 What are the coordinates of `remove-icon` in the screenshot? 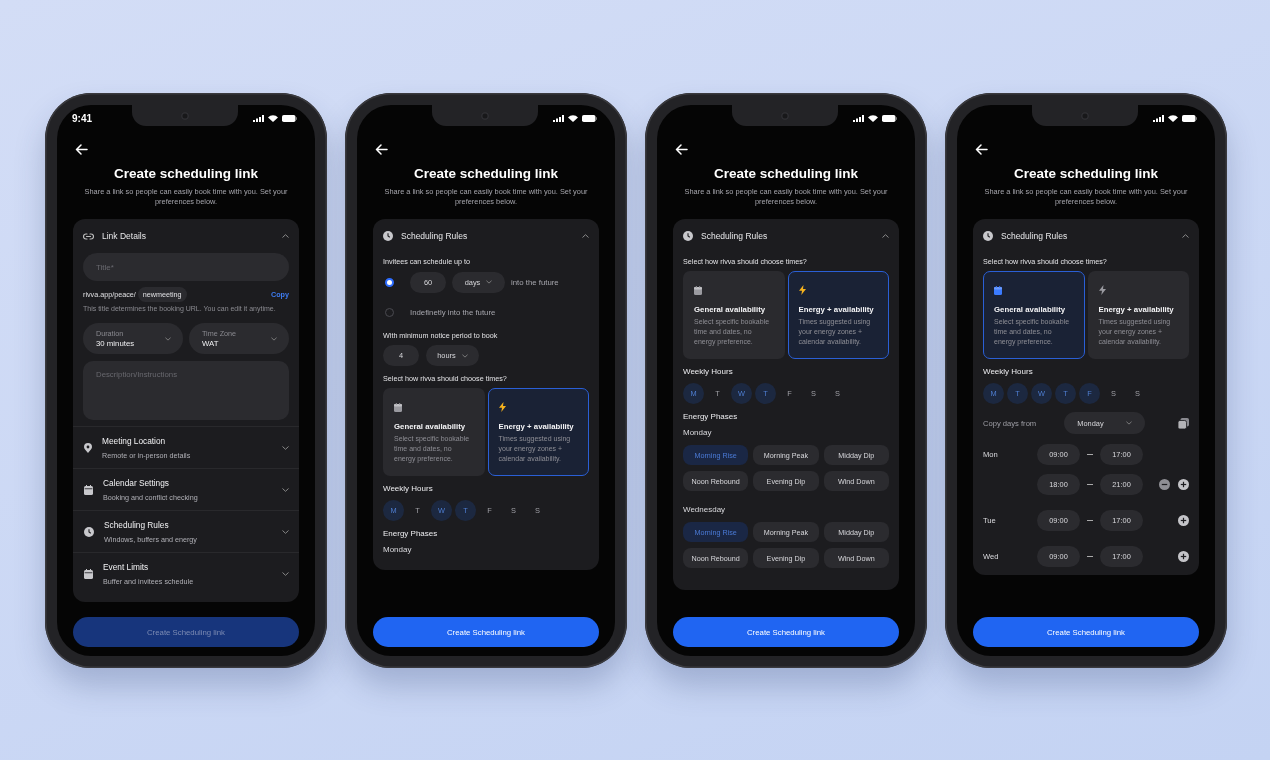 It's located at (1164, 484).